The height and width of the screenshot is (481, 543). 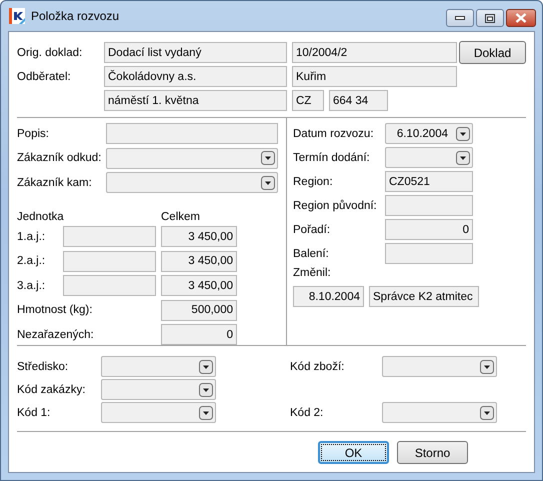 I want to click on dialog-button: Storno, so click(x=432, y=452).